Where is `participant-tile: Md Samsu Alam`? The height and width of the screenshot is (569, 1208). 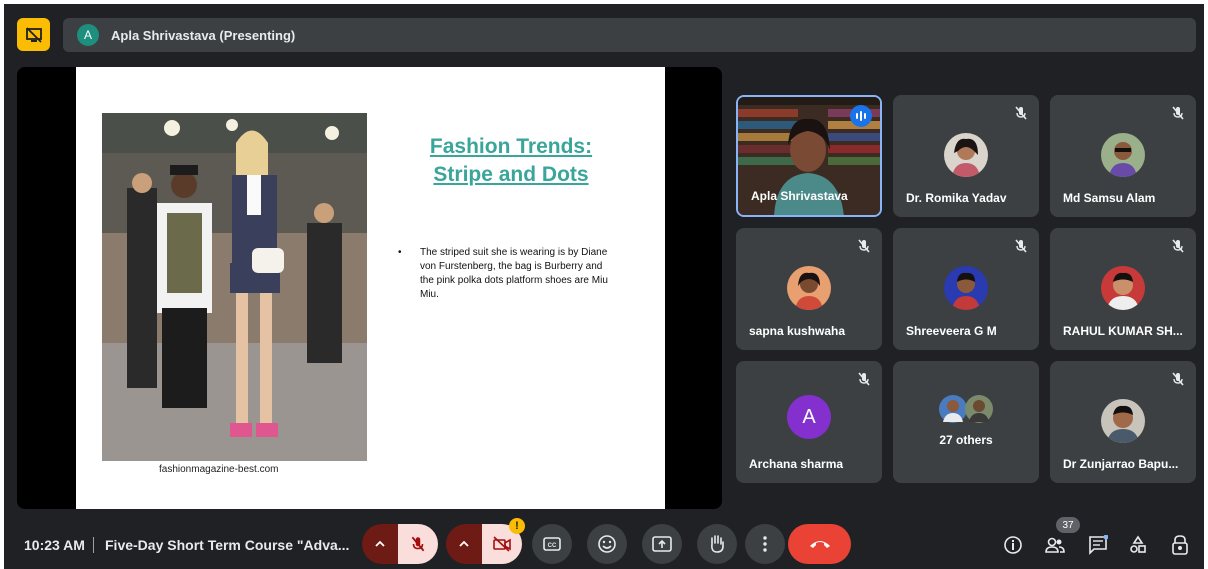
participant-tile: Md Samsu Alam is located at coordinates (1123, 156).